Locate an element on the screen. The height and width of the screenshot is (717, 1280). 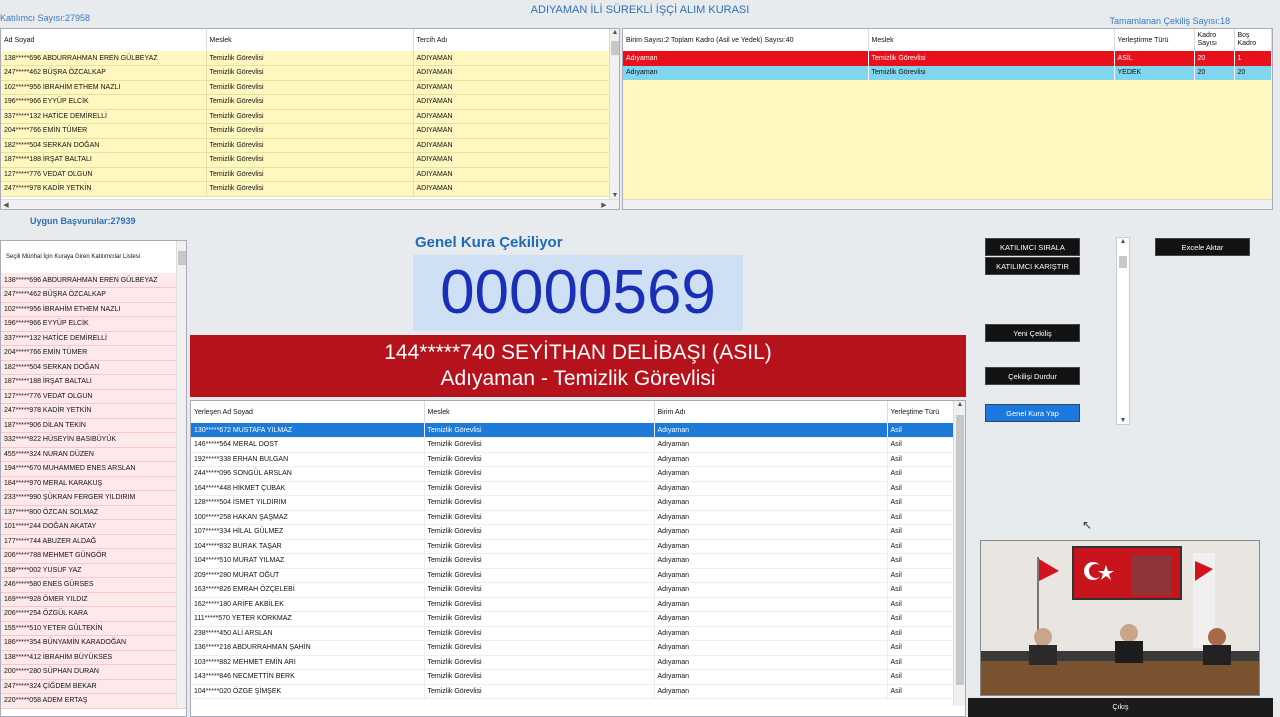
col-kadro: Kadro Sayısı is located at coordinates (1214, 40).